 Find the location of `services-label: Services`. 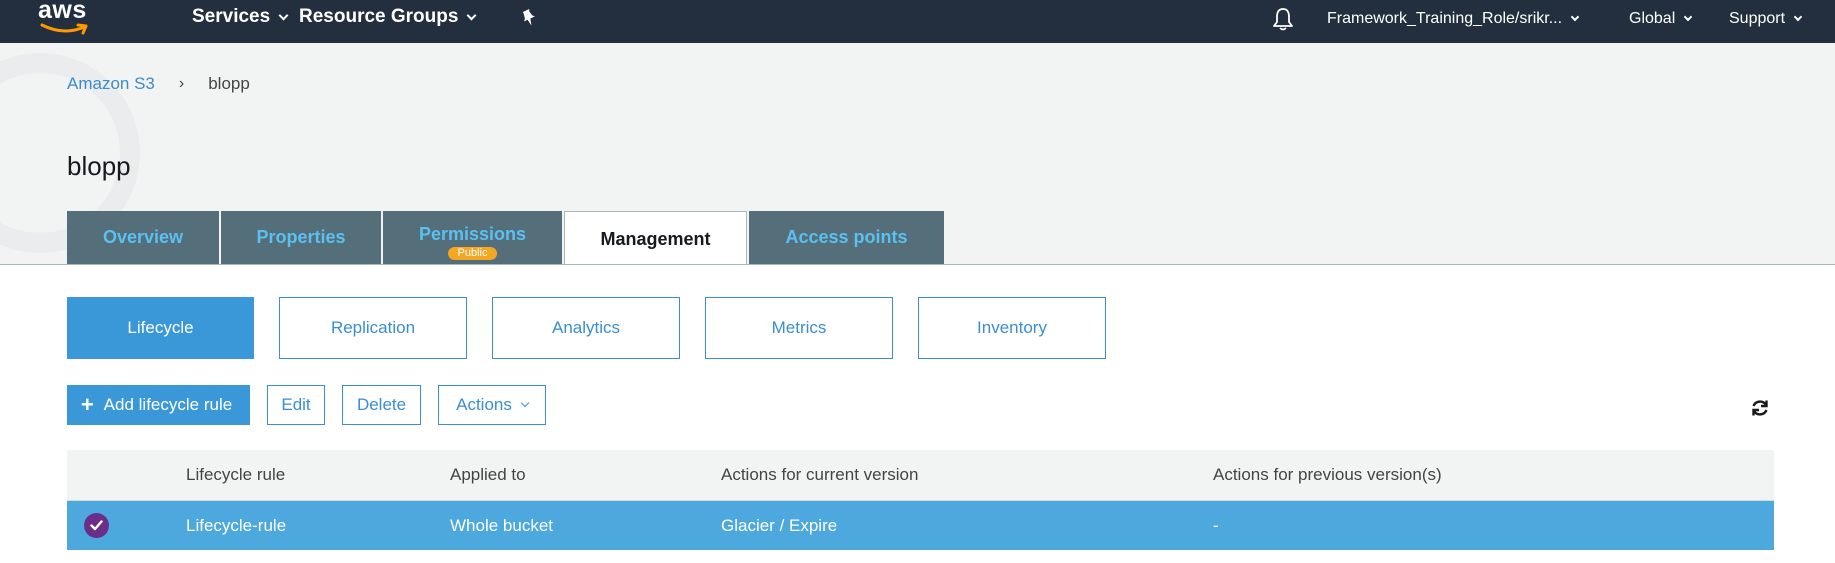

services-label: Services is located at coordinates (231, 16).